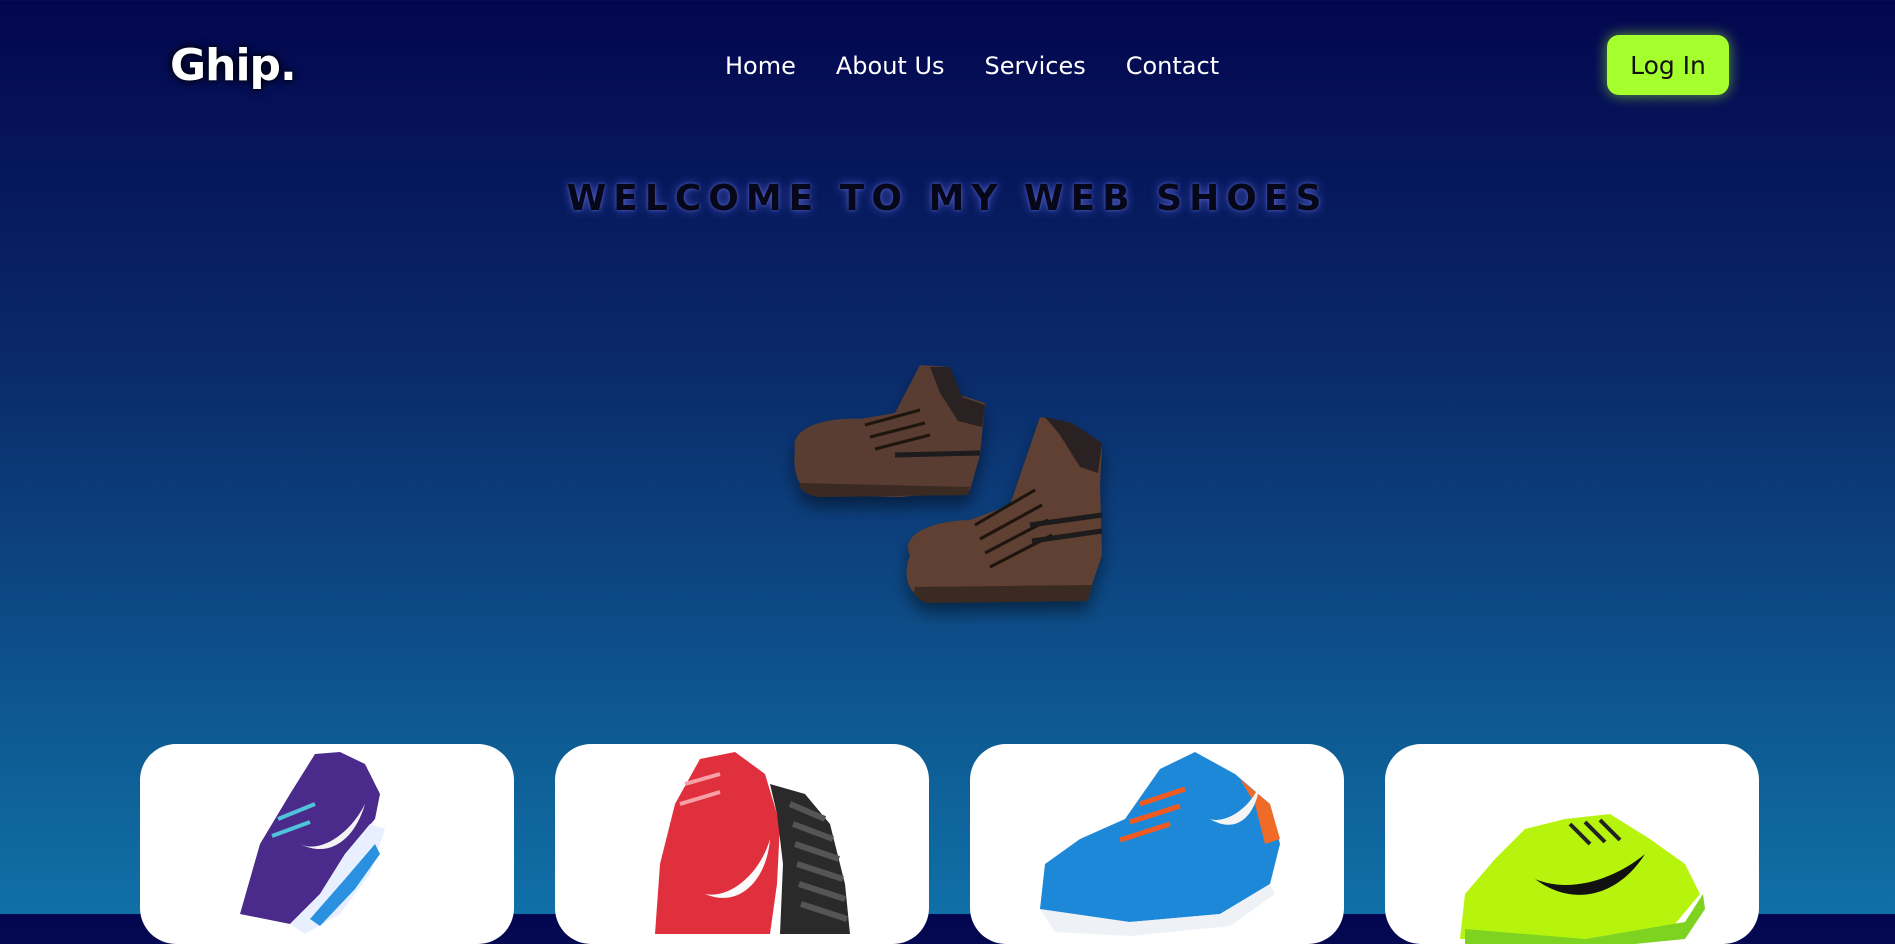 The height and width of the screenshot is (944, 1895). What do you see at coordinates (312, 843) in the screenshot?
I see `purple-running-shoe-image` at bounding box center [312, 843].